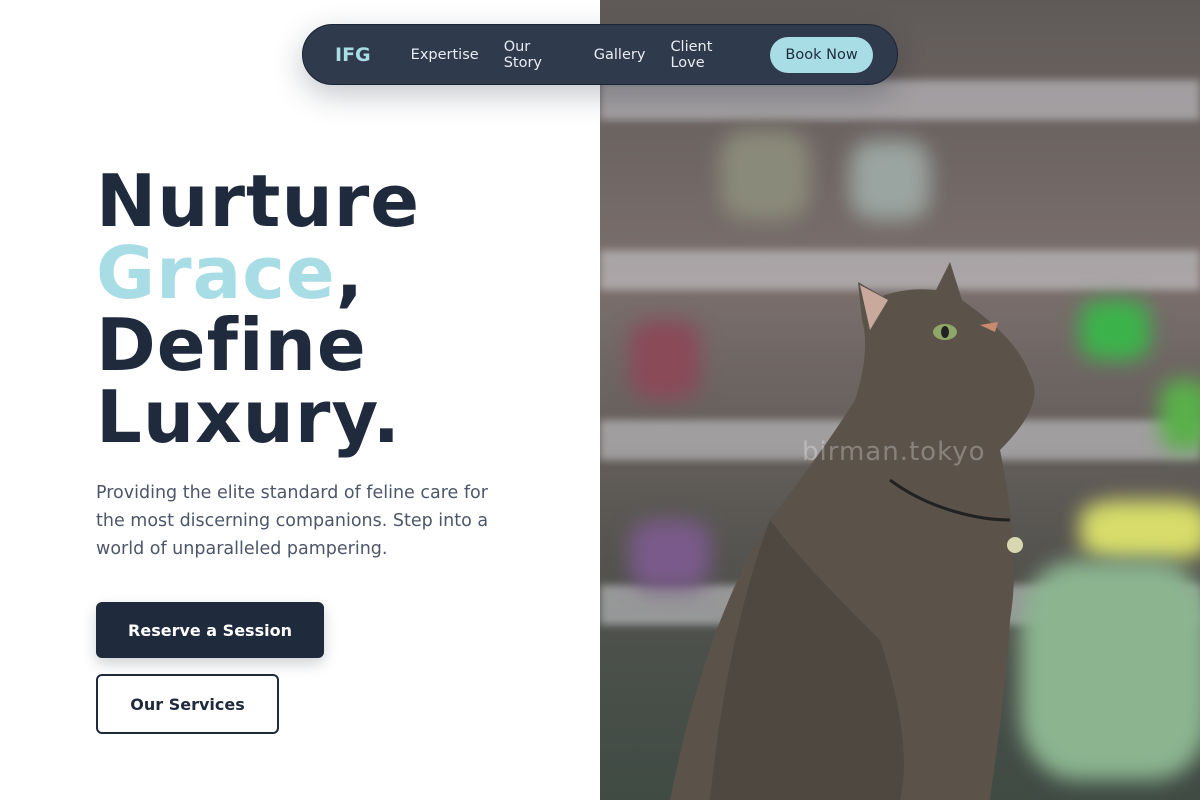 Image resolution: width=1200 pixels, height=800 pixels. I want to click on nav-link-gallery: Gallery, so click(620, 55).